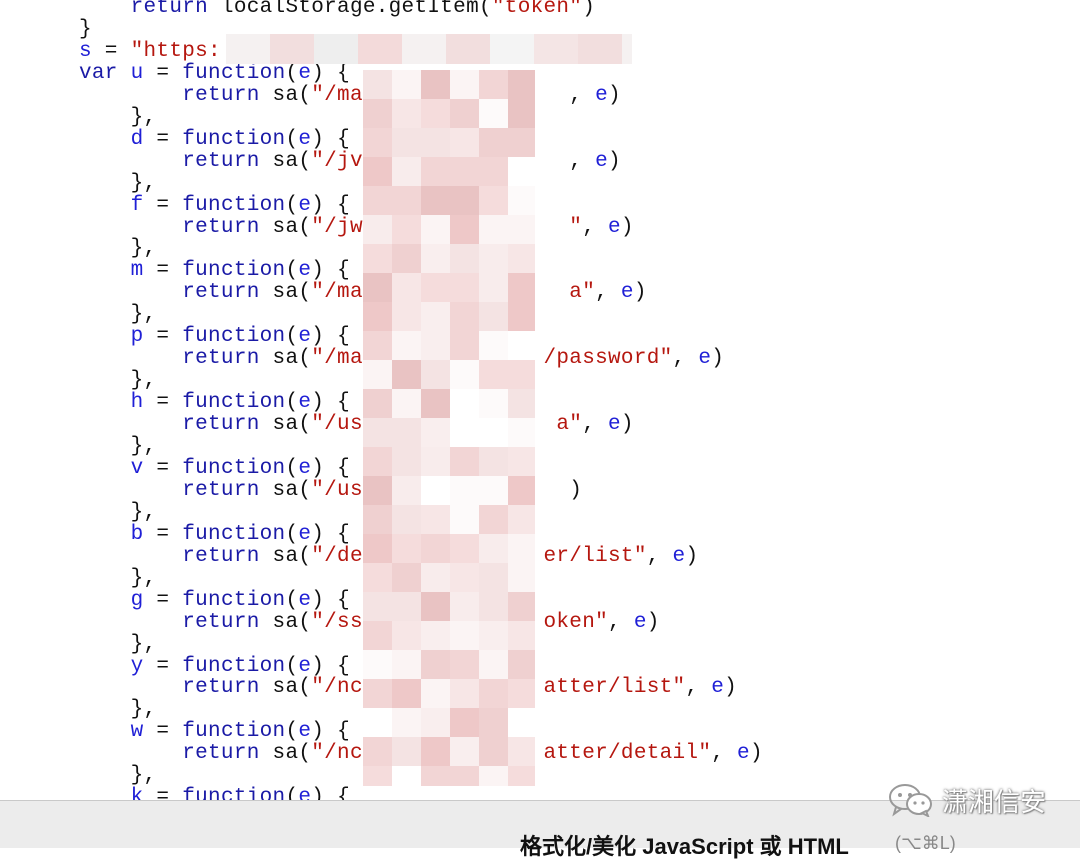 The height and width of the screenshot is (861, 1080). I want to click on code-token: k, so click(137, 793).